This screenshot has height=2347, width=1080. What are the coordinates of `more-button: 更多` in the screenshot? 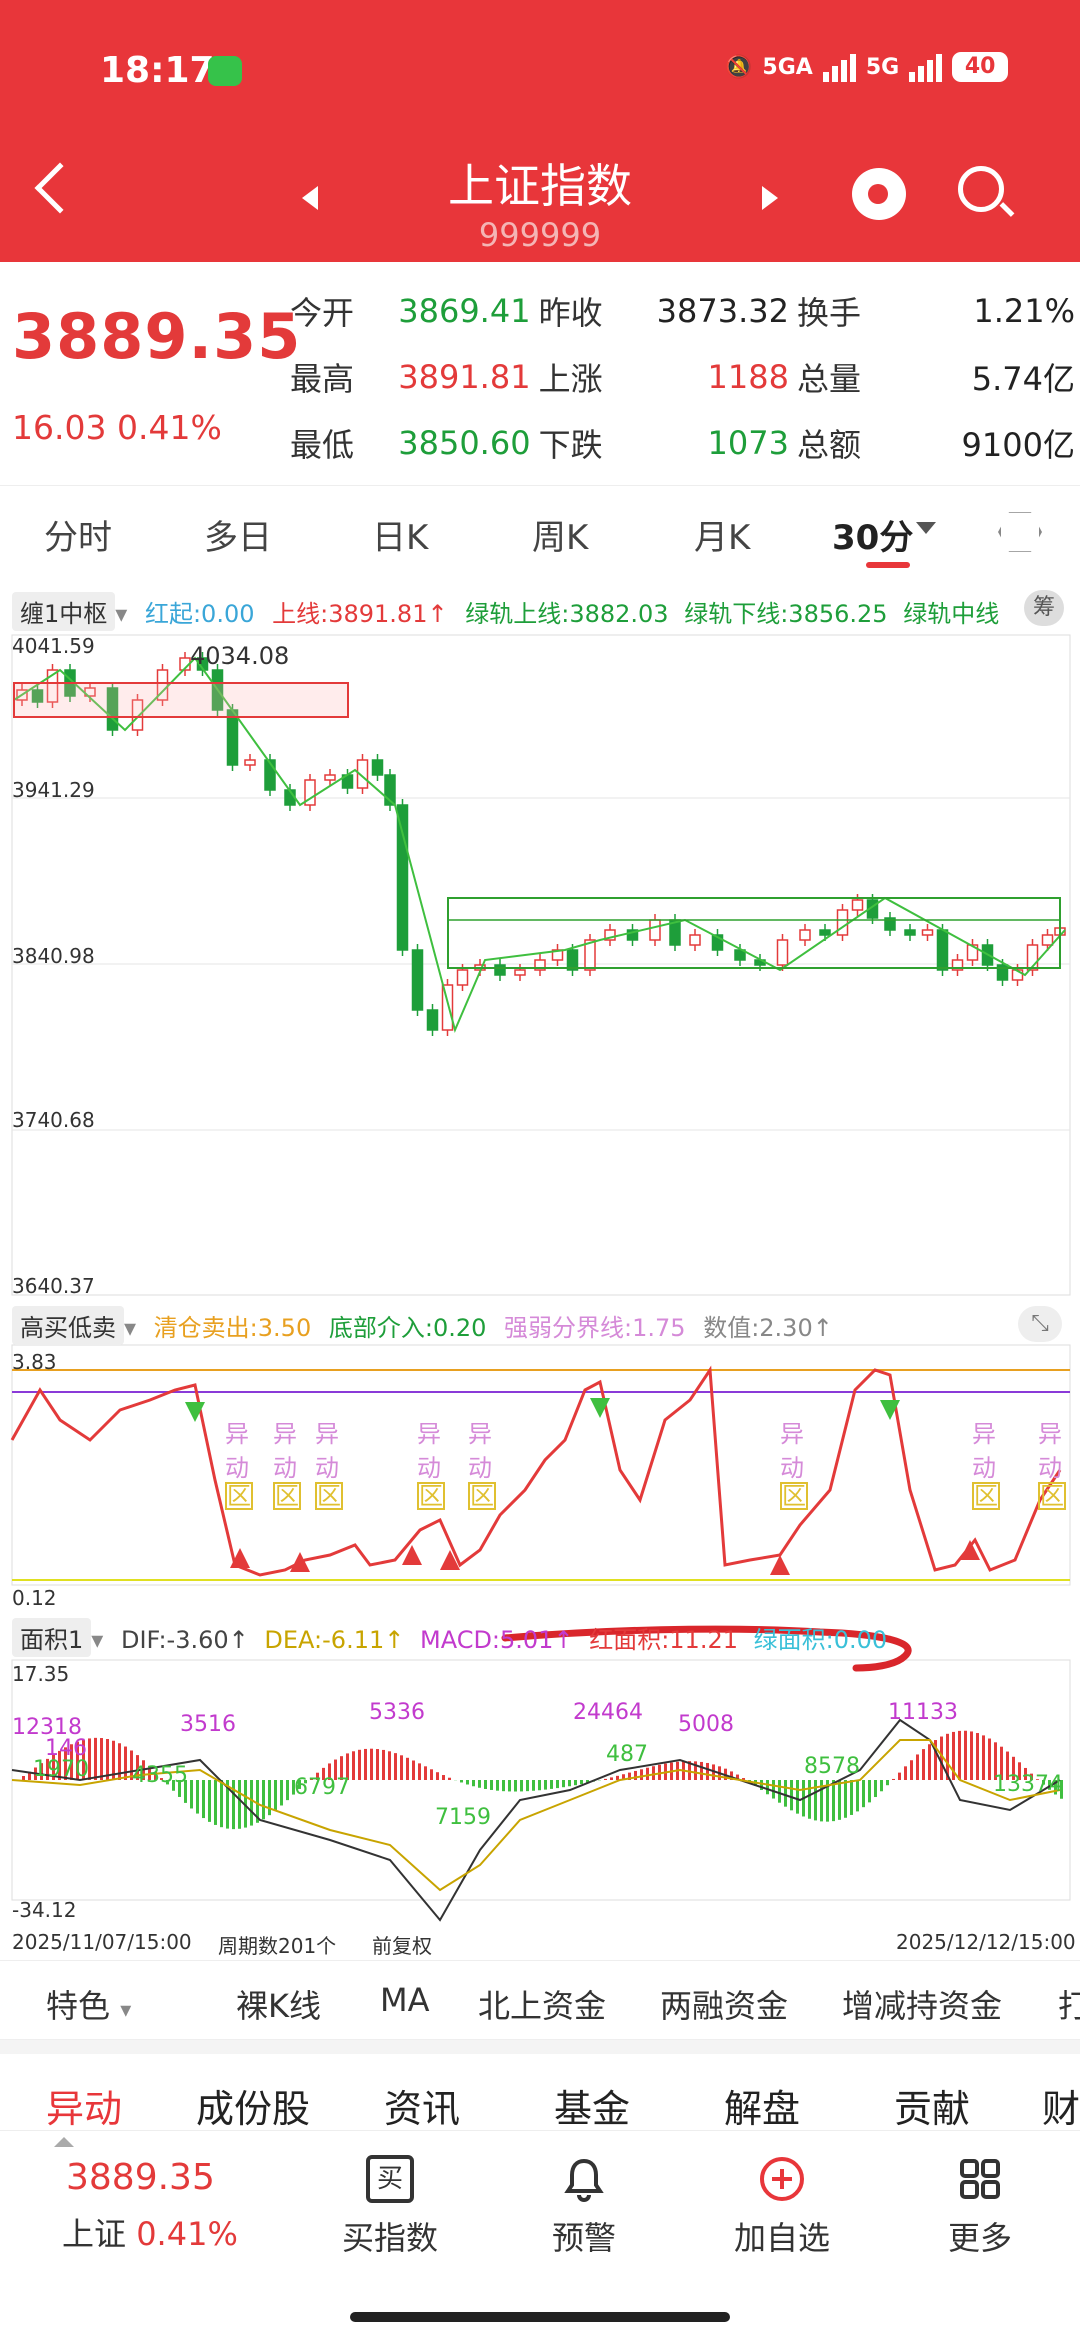 It's located at (980, 2207).